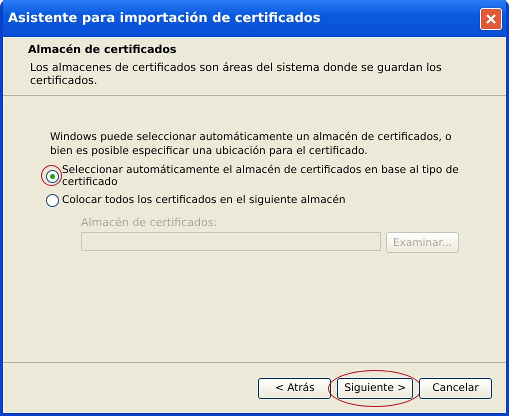  I want to click on wizard-button: < Atrás, so click(295, 388).